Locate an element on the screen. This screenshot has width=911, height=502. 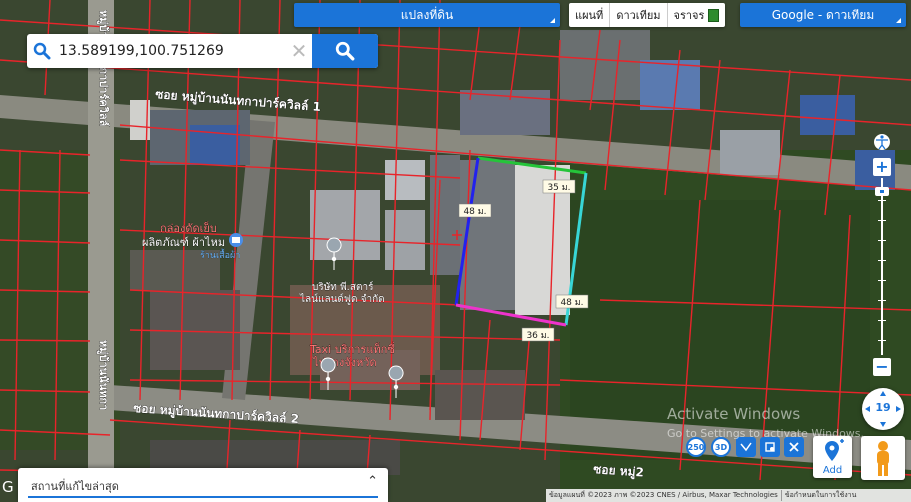
compass-zoom-control: 19 is located at coordinates (883, 409).